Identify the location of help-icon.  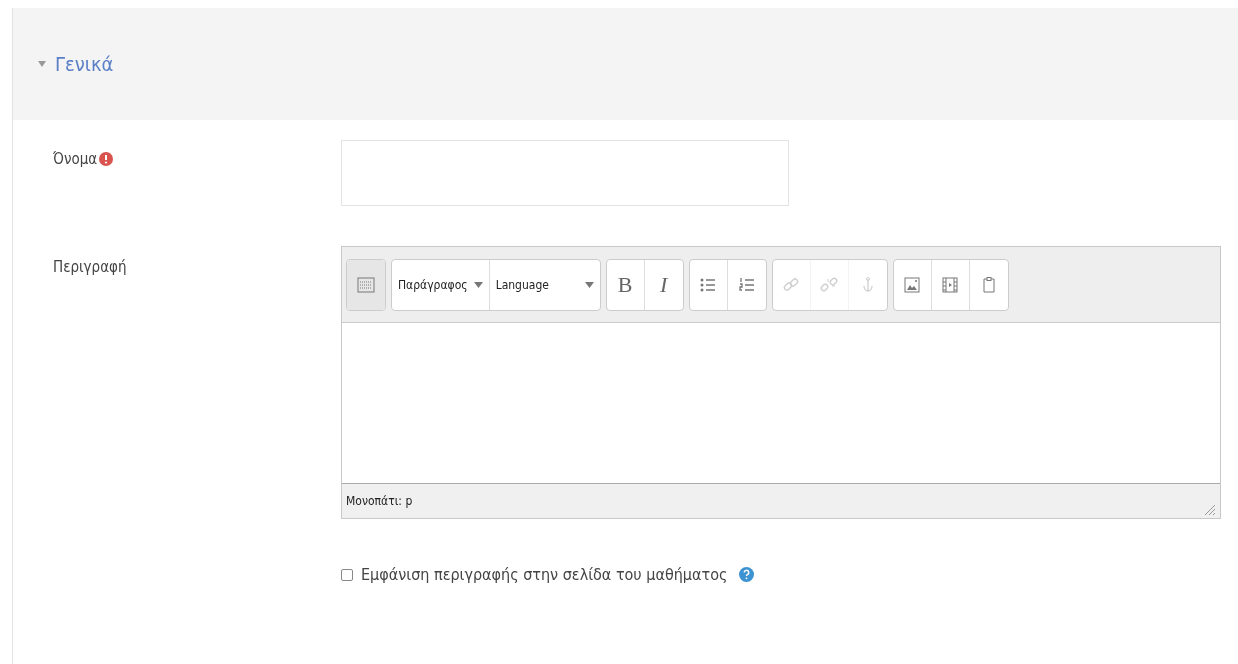
(747, 574).